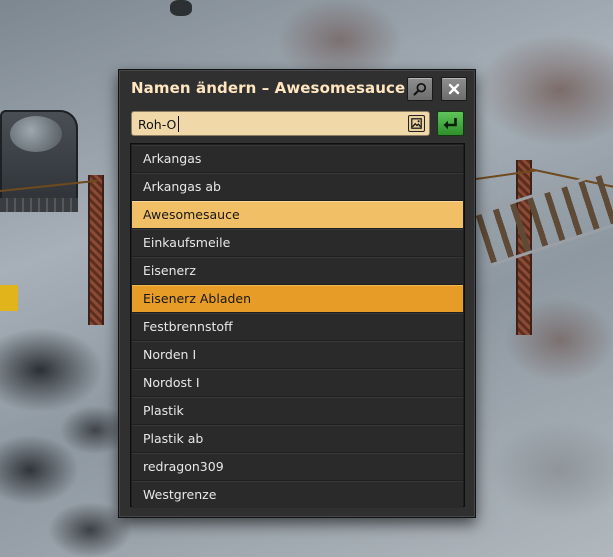 The image size is (613, 557). What do you see at coordinates (297, 158) in the screenshot?
I see `station-list-item: Arkangas` at bounding box center [297, 158].